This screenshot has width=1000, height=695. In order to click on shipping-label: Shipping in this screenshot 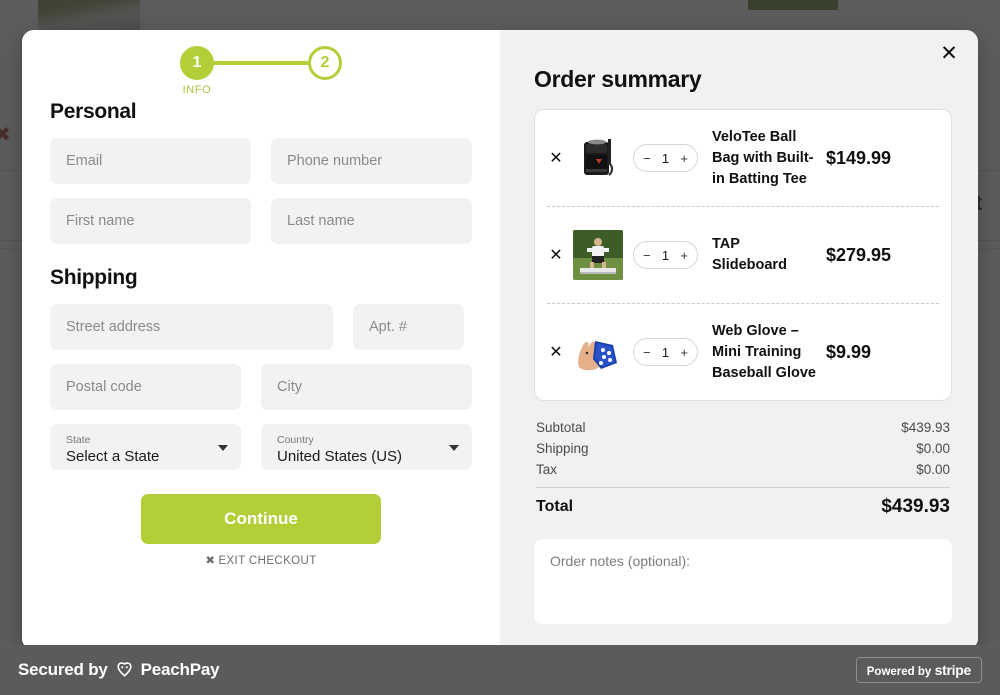, I will do `click(562, 448)`.